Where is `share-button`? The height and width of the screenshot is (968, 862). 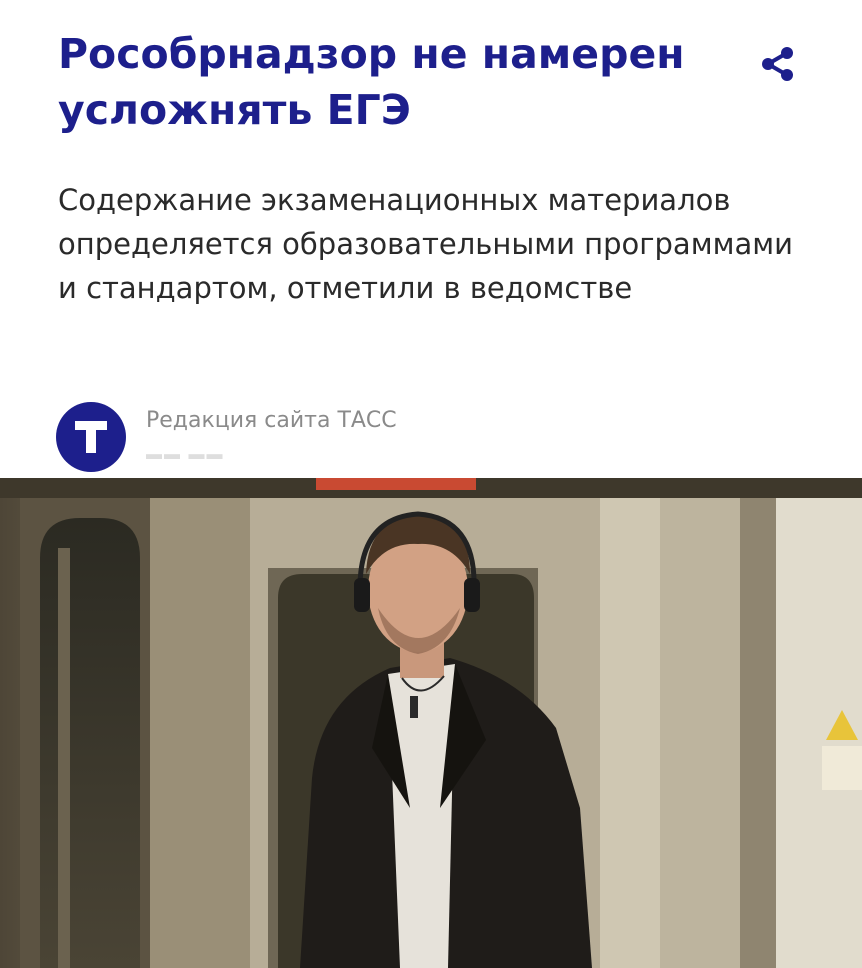
share-button is located at coordinates (778, 64).